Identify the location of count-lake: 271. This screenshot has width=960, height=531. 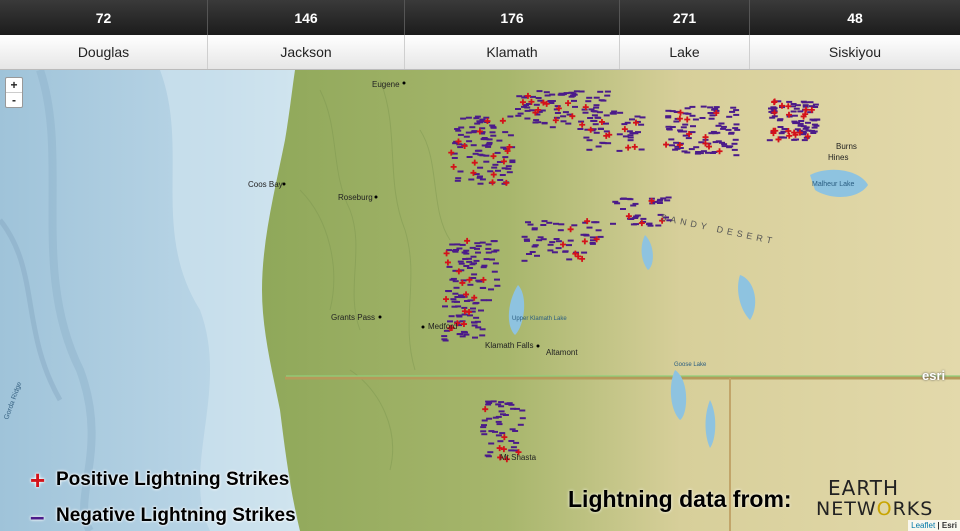
(685, 17).